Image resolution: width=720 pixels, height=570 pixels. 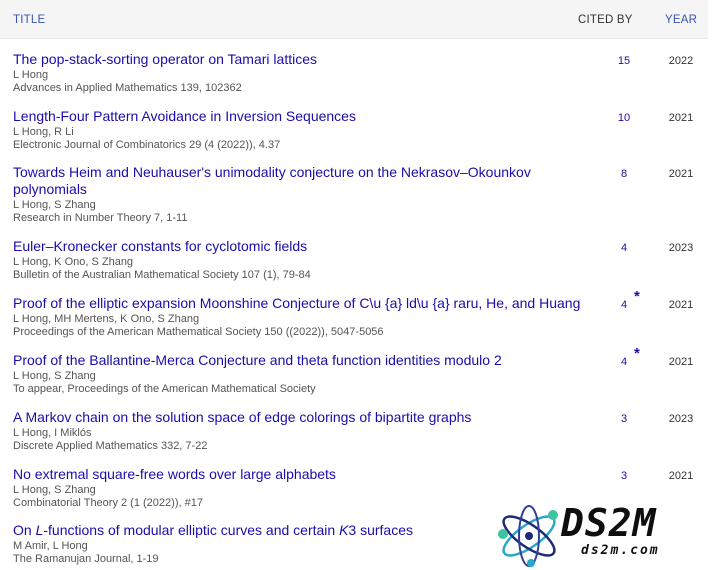 I want to click on article-venue: The Ramanujan Journal, 1-19, so click(x=86, y=559).